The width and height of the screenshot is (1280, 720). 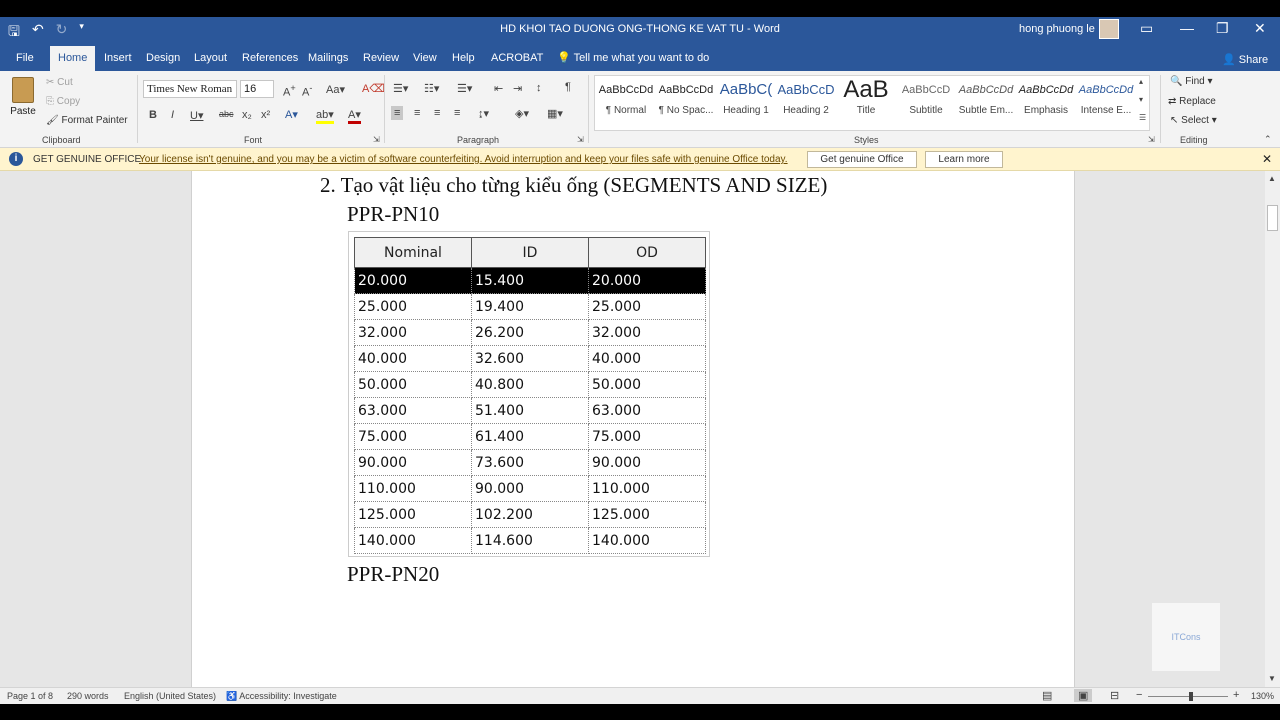 What do you see at coordinates (425, 58) in the screenshot?
I see `tab-view: View` at bounding box center [425, 58].